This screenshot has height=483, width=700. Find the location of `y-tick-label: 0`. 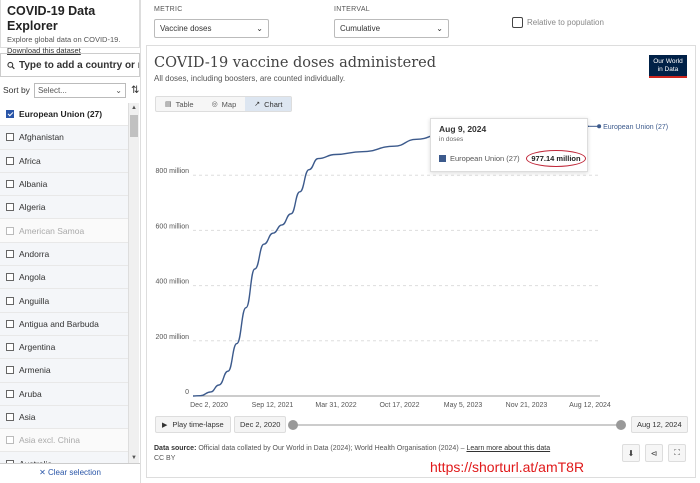

y-tick-label: 0 is located at coordinates (187, 392).